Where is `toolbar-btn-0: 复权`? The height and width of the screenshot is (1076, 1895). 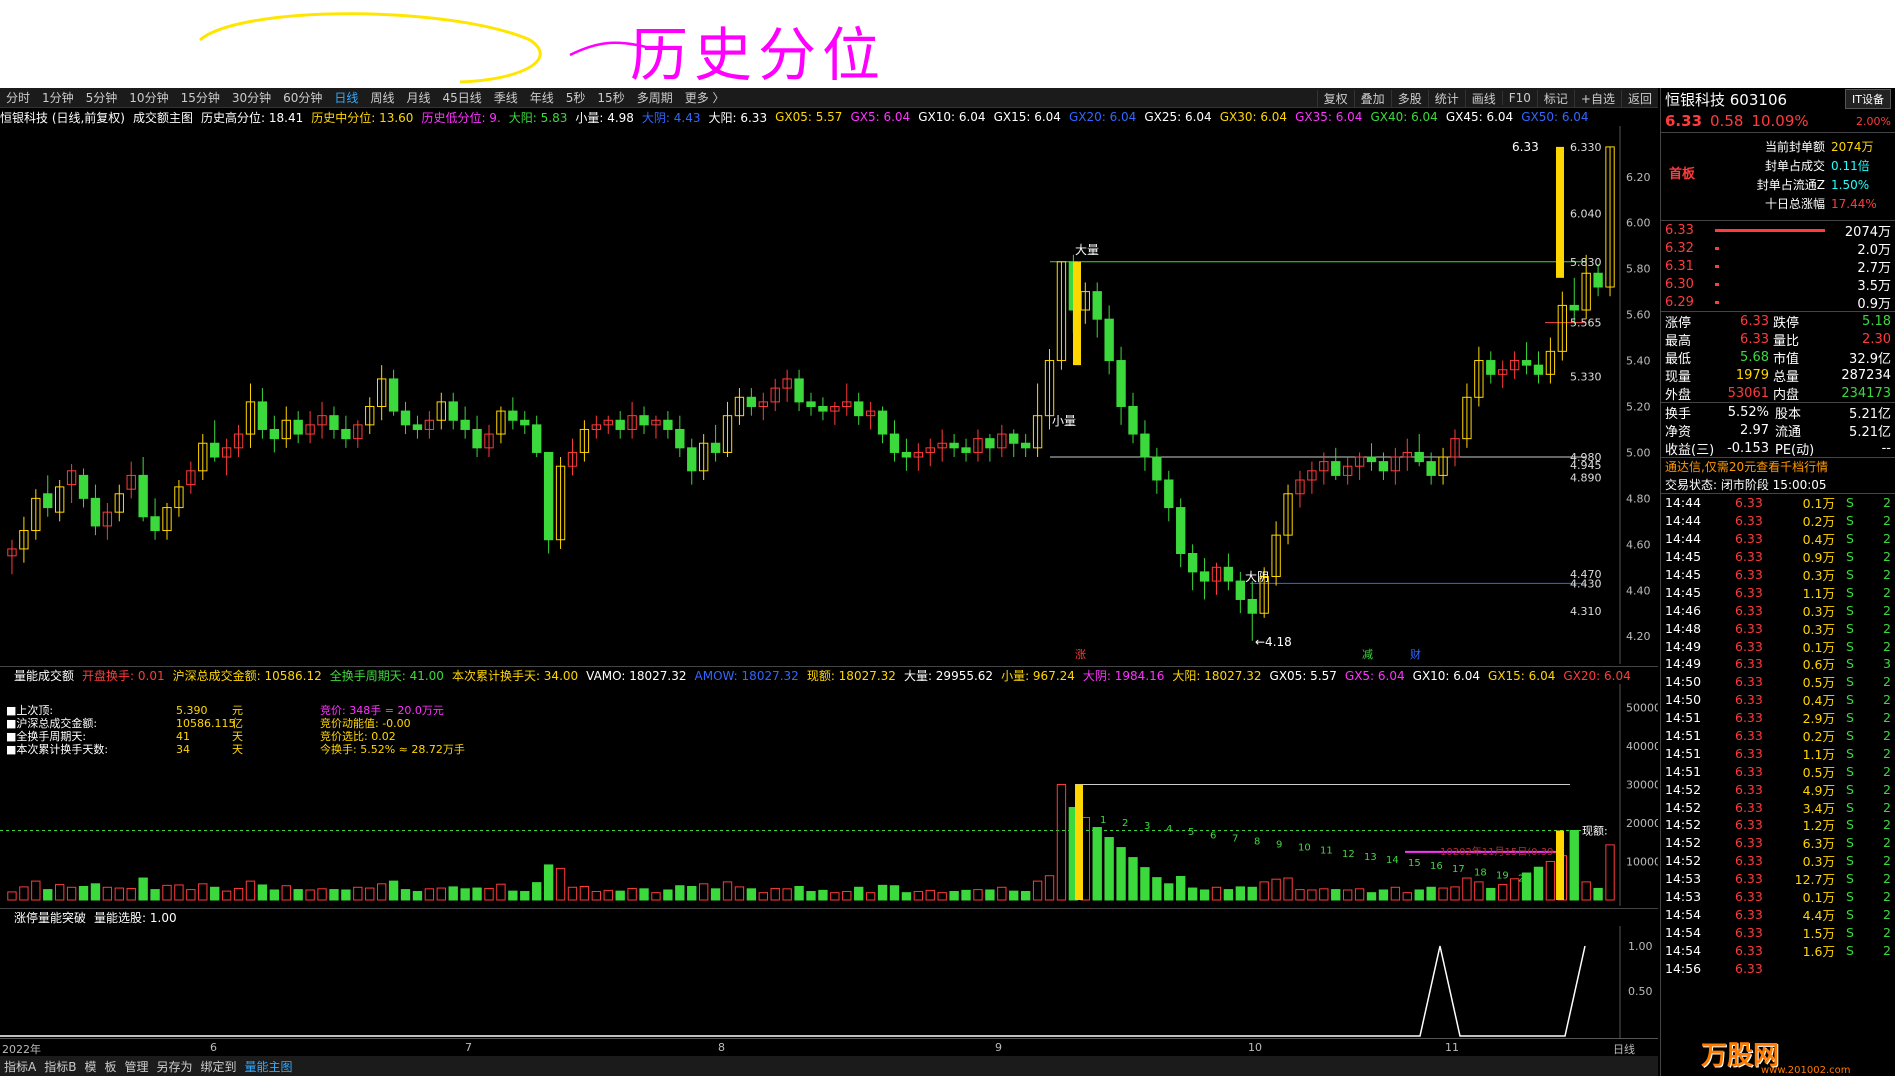
toolbar-btn-0: 复权 is located at coordinates (1335, 98).